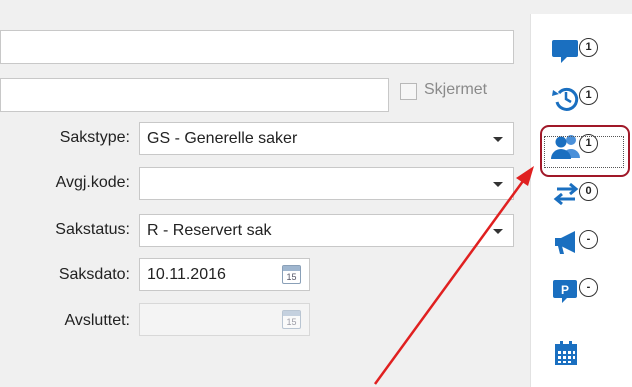 Image resolution: width=632 pixels, height=387 pixels. What do you see at coordinates (453, 275) in the screenshot?
I see `annotation-arrow` at bounding box center [453, 275].